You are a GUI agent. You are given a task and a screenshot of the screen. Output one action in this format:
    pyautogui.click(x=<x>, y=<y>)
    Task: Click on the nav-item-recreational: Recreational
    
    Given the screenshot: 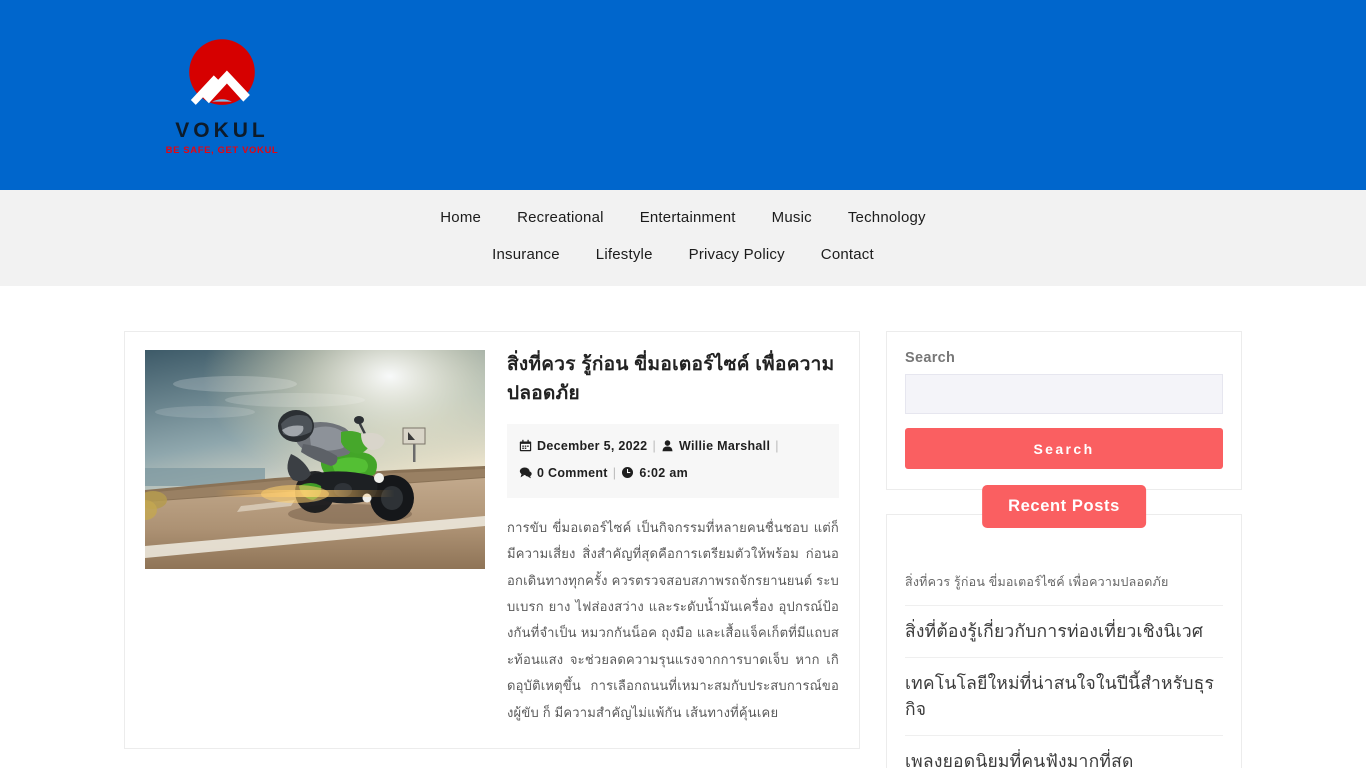 What is the action you would take?
    pyautogui.click(x=560, y=217)
    